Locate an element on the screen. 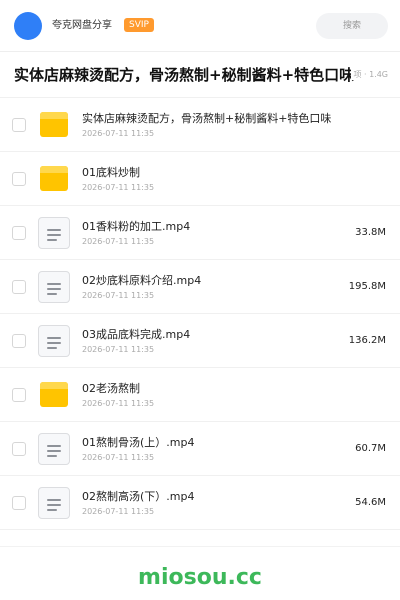 Image resolution: width=400 pixels, height=600 pixels. footer: miosou.cc is located at coordinates (200, 573).